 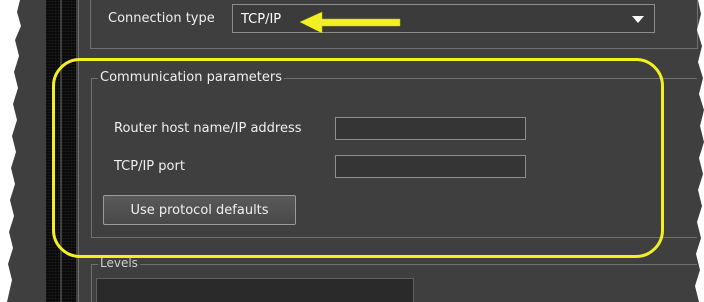 What do you see at coordinates (255, 290) in the screenshot?
I see `levels-list` at bounding box center [255, 290].